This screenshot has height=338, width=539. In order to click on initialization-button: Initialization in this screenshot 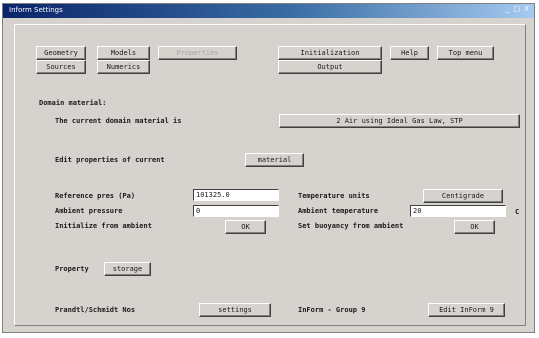, I will do `click(330, 53)`.